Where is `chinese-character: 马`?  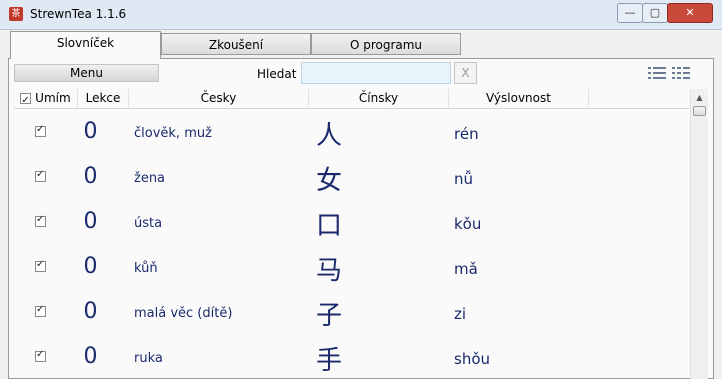
chinese-character: 马 is located at coordinates (329, 271).